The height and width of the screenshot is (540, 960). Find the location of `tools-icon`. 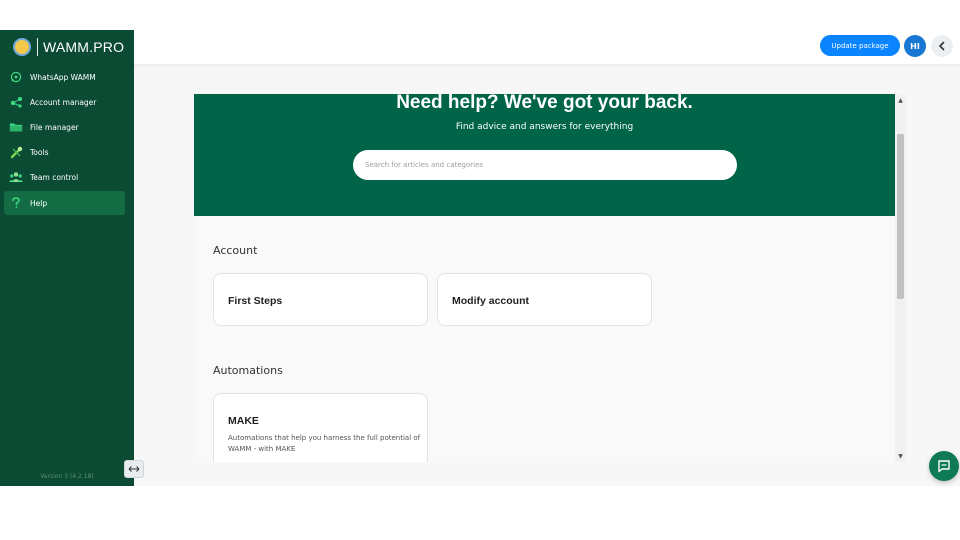

tools-icon is located at coordinates (16, 152).